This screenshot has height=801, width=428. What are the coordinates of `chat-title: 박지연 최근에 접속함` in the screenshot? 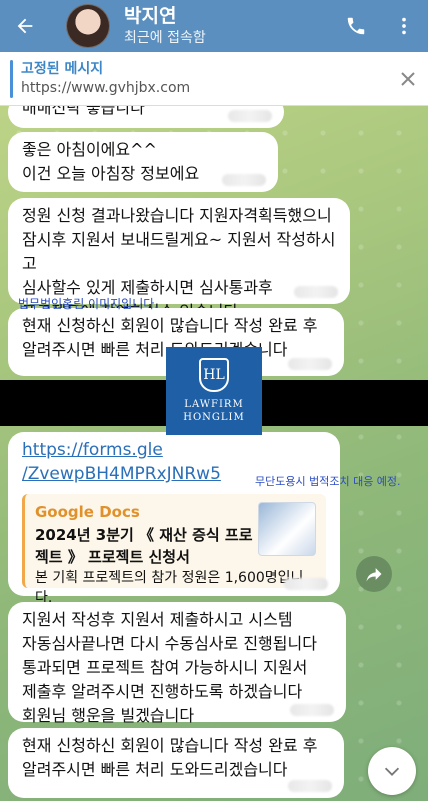 It's located at (228, 26).